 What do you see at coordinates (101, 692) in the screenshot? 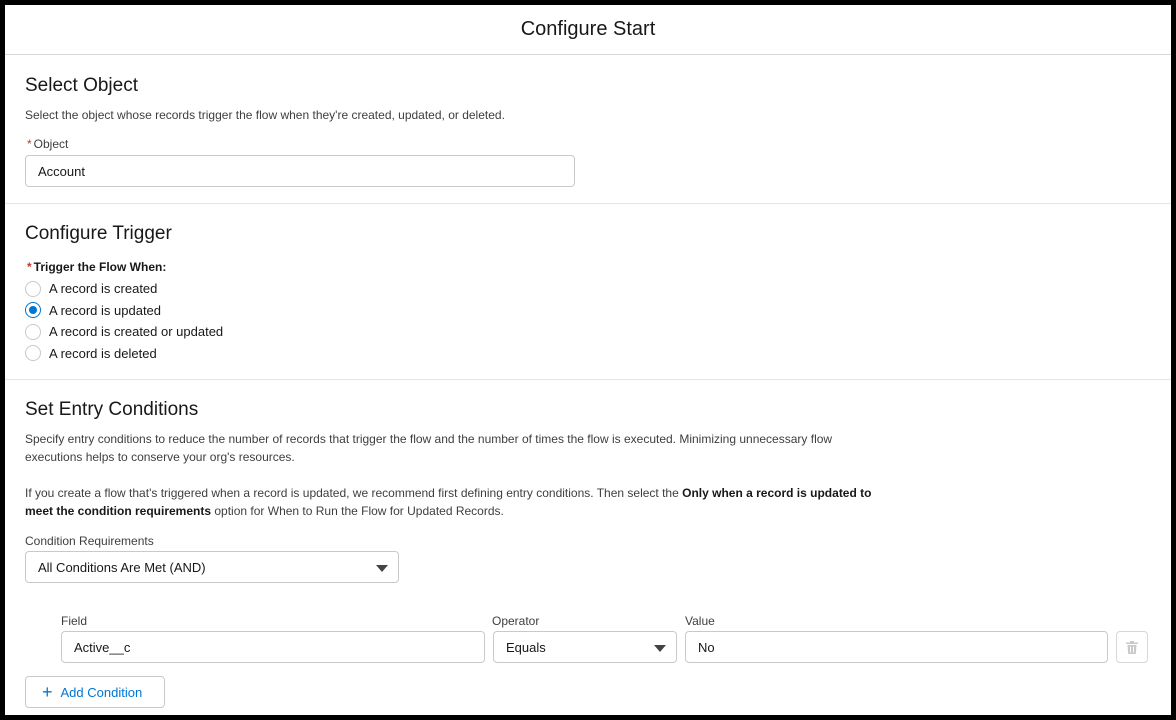
I see `add-condition-label: Add Condition` at bounding box center [101, 692].